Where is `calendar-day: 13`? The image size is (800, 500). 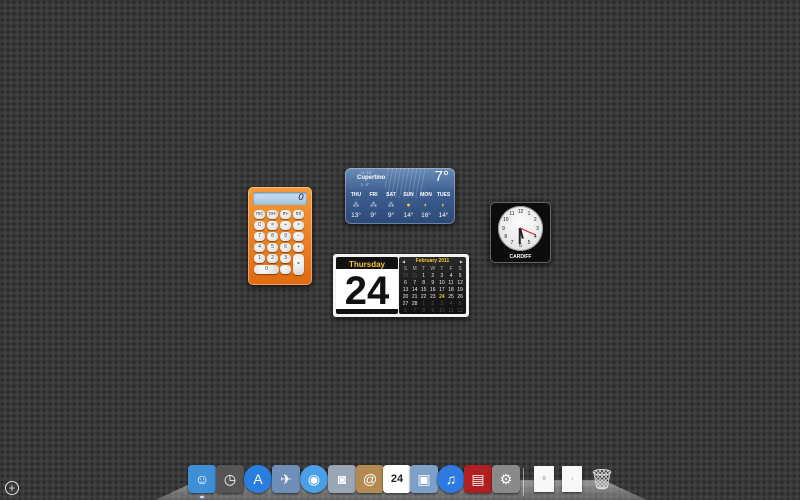
calendar-day: 13 is located at coordinates (405, 290).